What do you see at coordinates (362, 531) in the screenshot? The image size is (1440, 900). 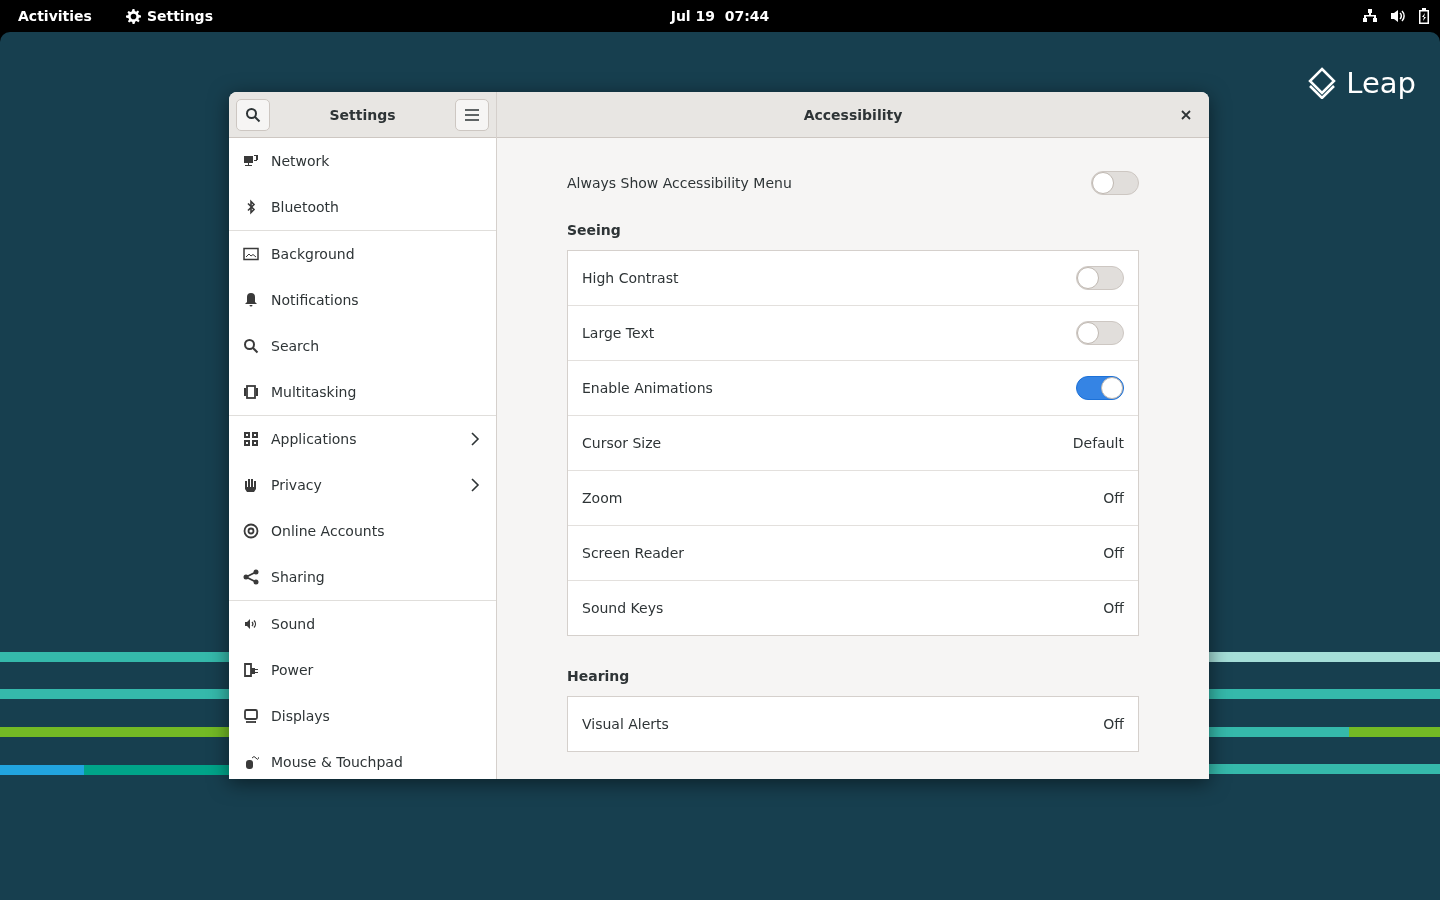 I see `sidebar-item: Online Accounts` at bounding box center [362, 531].